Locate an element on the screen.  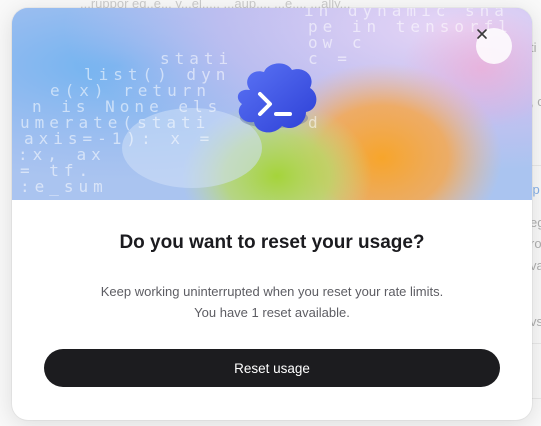
code-line: d is located at coordinates (315, 122).